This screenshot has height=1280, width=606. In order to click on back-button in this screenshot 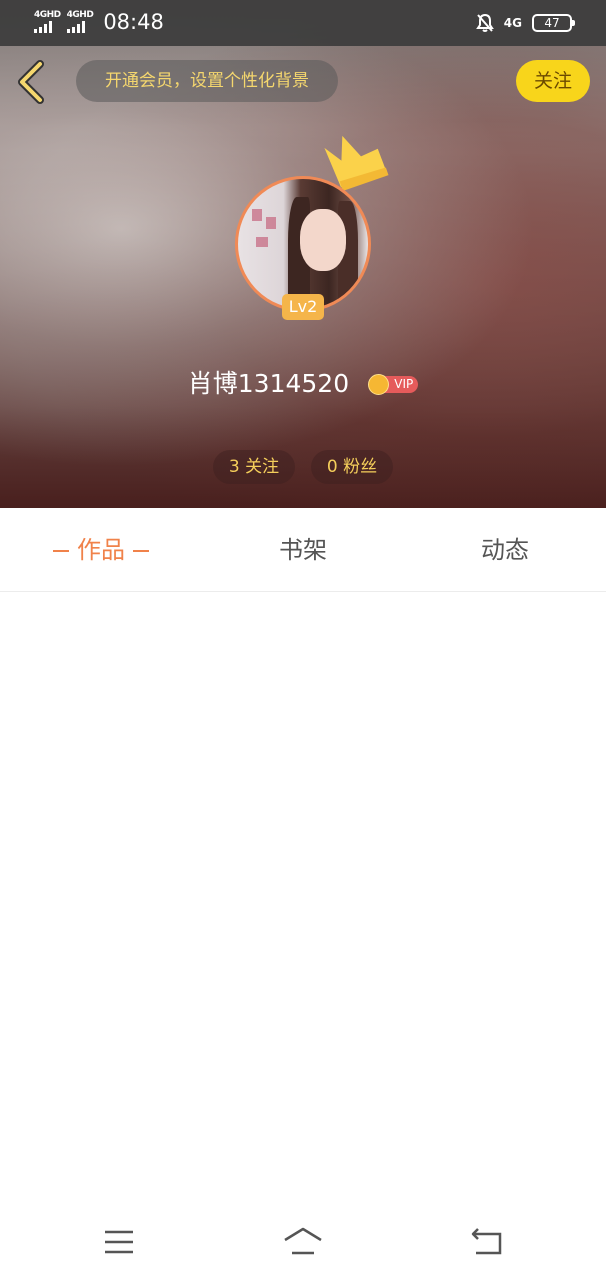, I will do `click(32, 82)`.